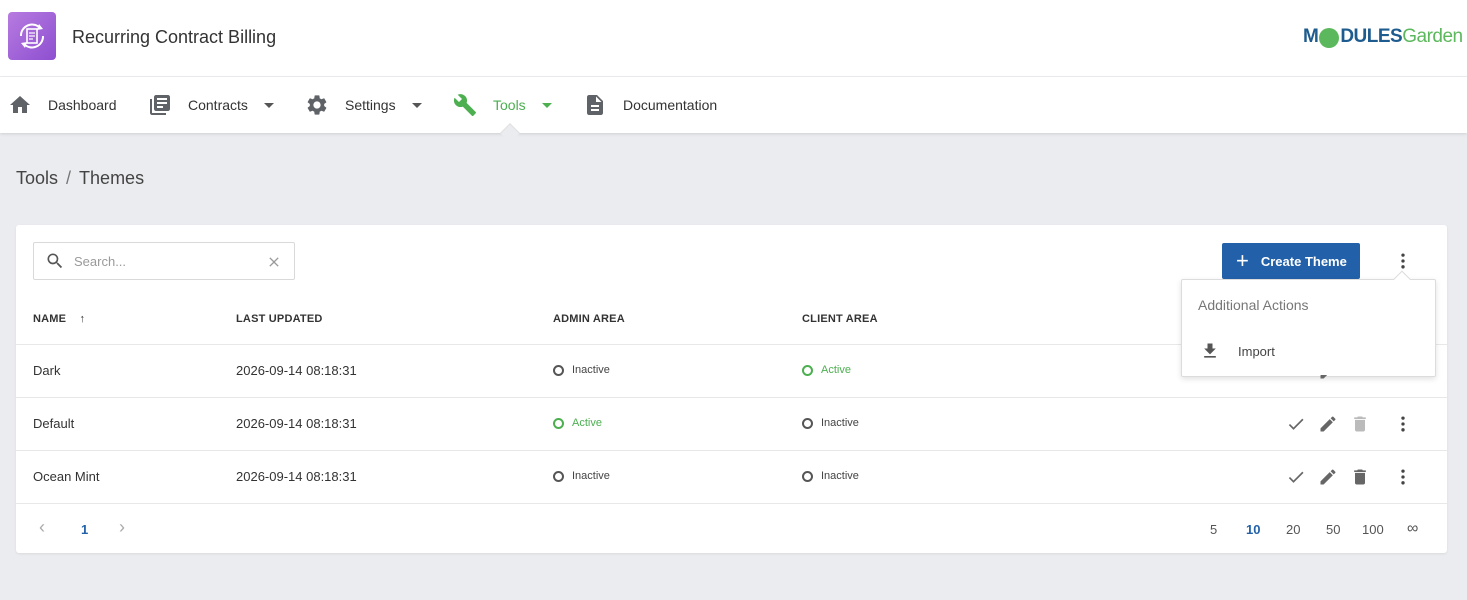 The width and height of the screenshot is (1467, 600). Describe the element at coordinates (82, 319) in the screenshot. I see `sort-ascending-icon: ↑` at that location.